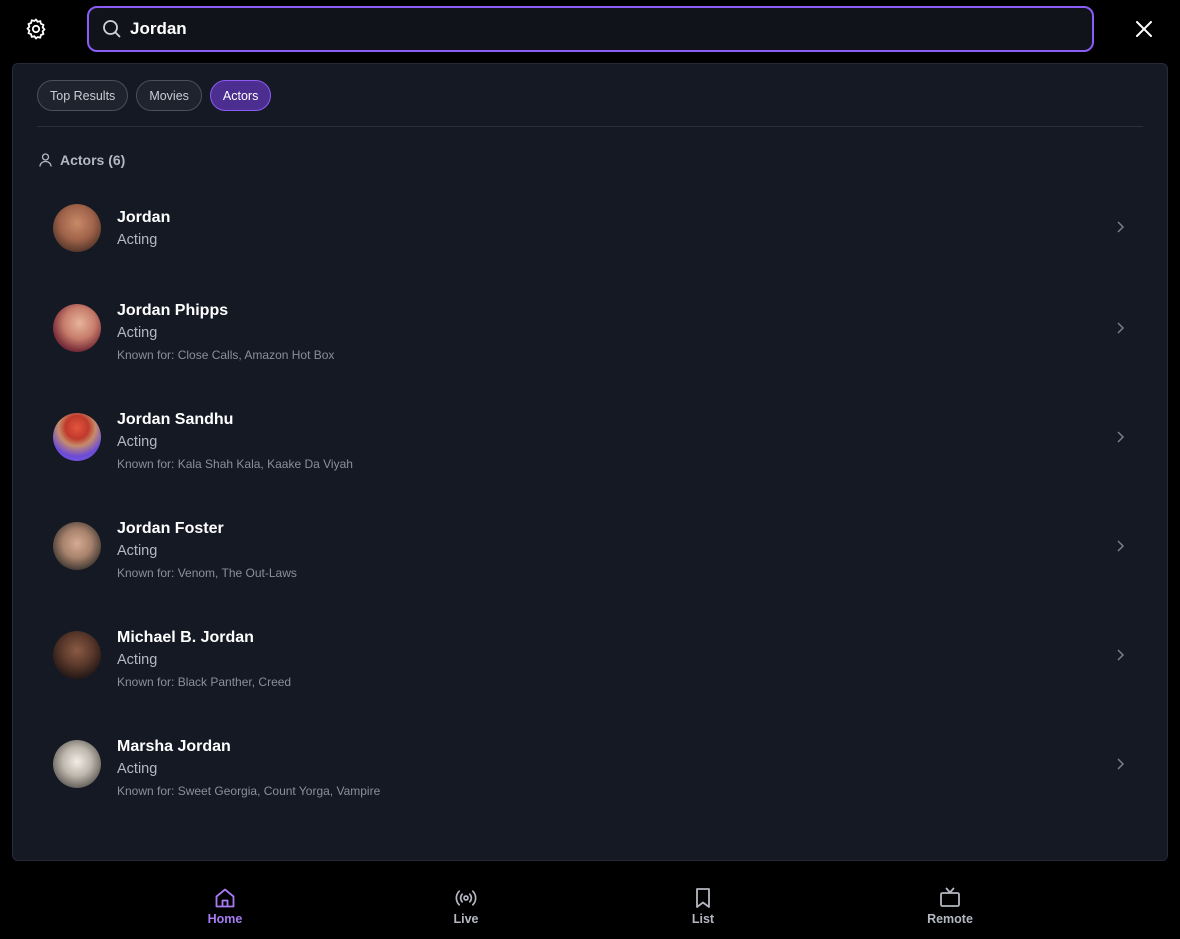 The image size is (1180, 939). Describe the element at coordinates (580, 29) in the screenshot. I see `search-input` at that location.